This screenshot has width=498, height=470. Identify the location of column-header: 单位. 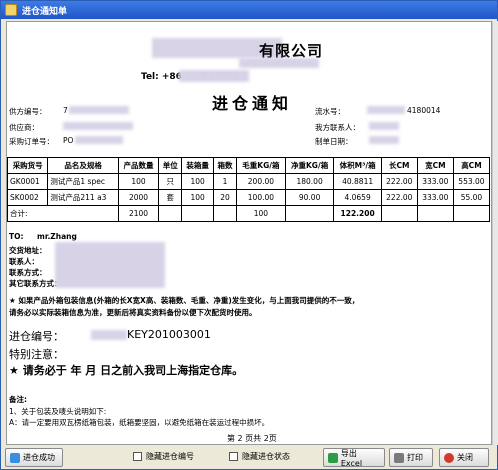
(170, 165).